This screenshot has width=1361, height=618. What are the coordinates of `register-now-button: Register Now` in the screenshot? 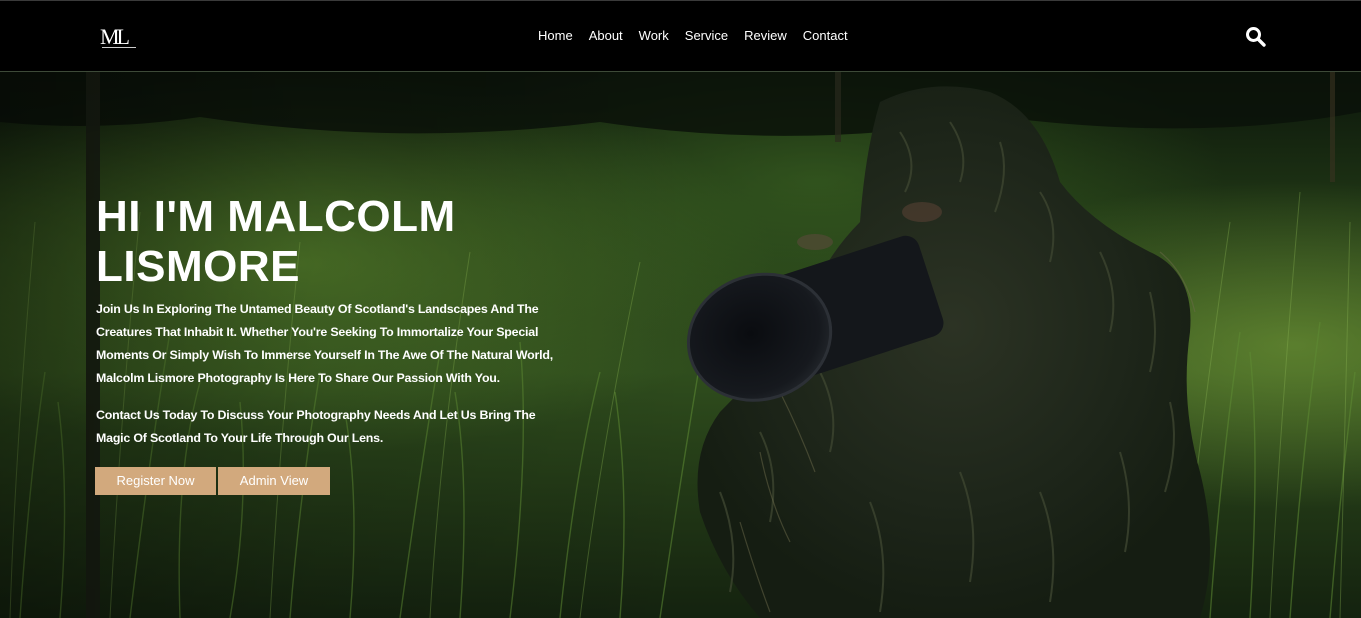 It's located at (155, 481).